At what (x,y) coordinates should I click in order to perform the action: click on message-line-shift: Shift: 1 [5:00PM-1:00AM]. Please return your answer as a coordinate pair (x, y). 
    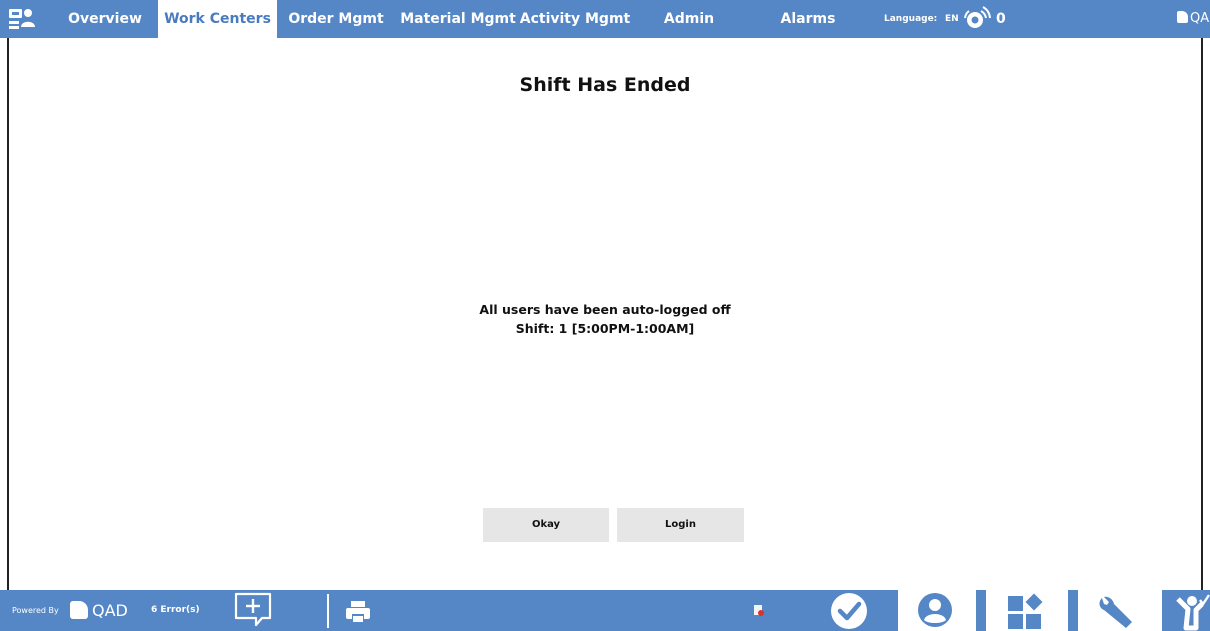
    Looking at the image, I should click on (605, 328).